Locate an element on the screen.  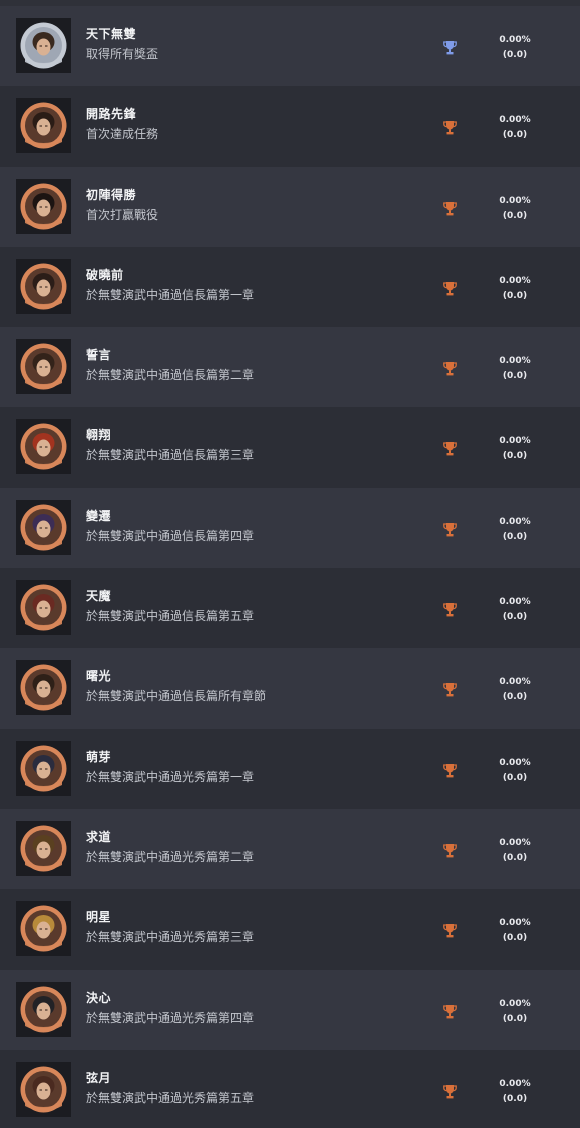
trophy-description: 於無雙演武中通過光秀篇第三章 is located at coordinates (170, 937).